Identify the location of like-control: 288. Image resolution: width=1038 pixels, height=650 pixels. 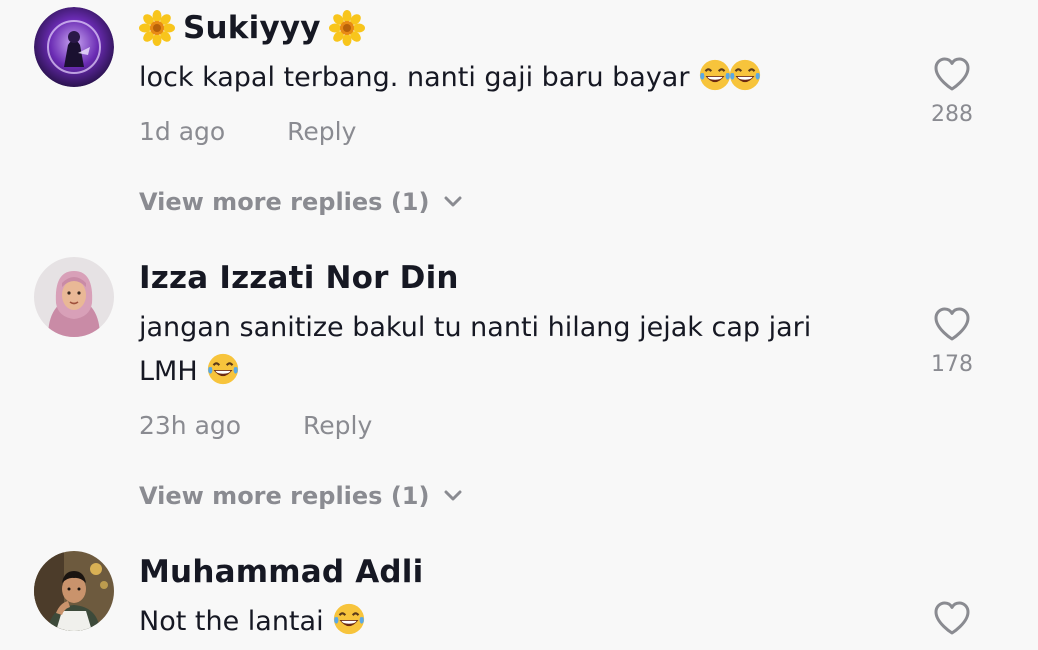
(952, 91).